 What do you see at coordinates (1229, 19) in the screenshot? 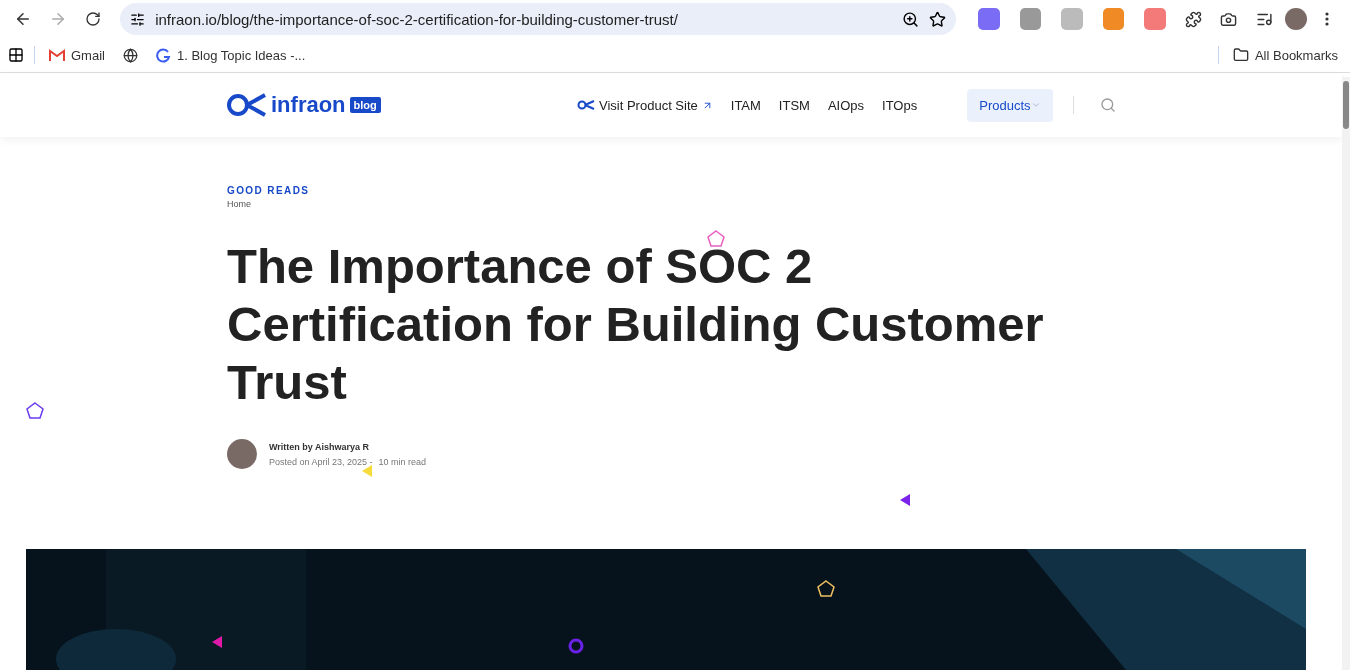
I see `camera-icon` at bounding box center [1229, 19].